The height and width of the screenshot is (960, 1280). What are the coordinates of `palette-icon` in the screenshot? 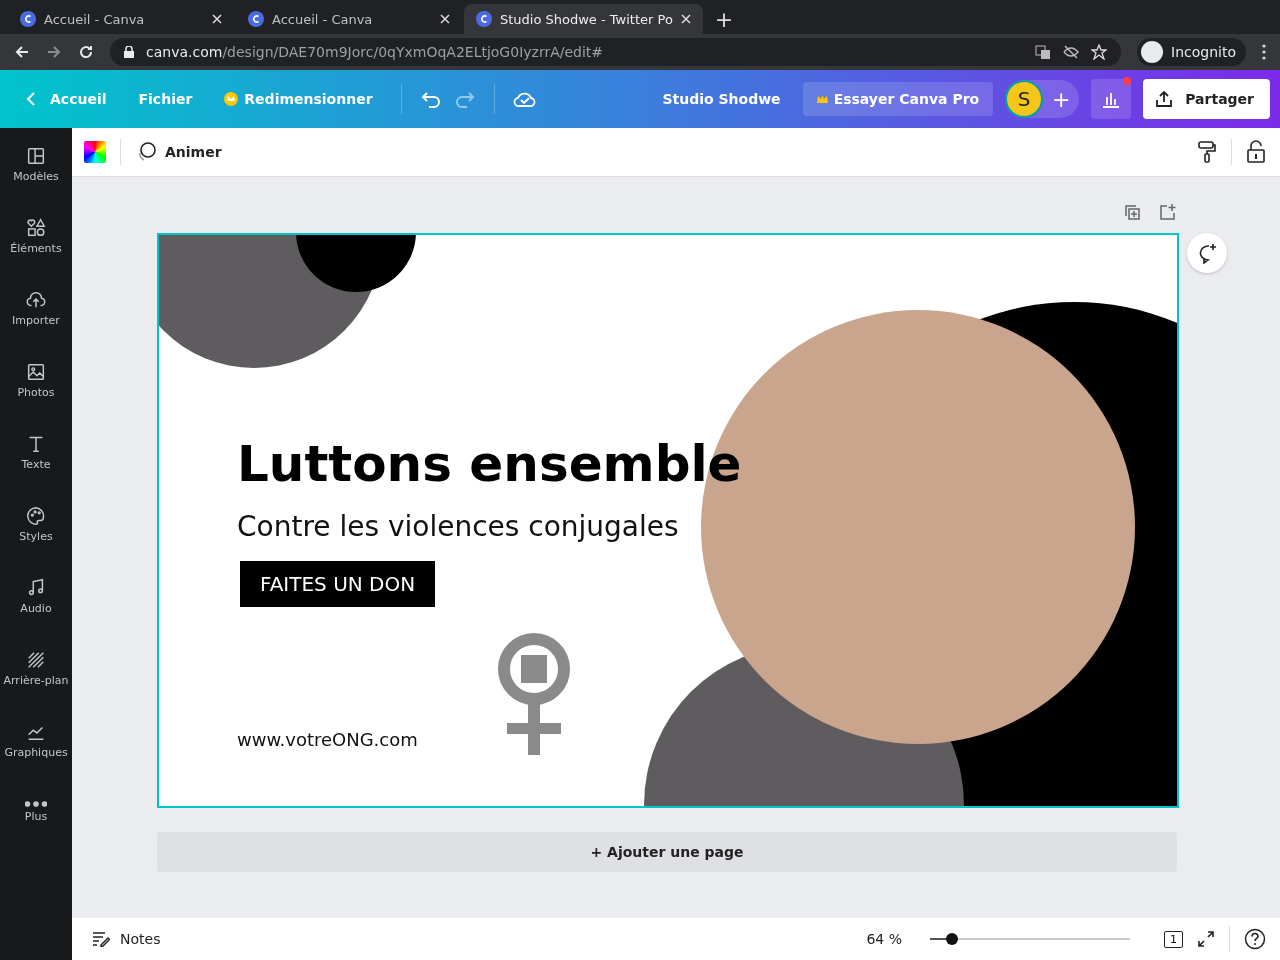 It's located at (36, 516).